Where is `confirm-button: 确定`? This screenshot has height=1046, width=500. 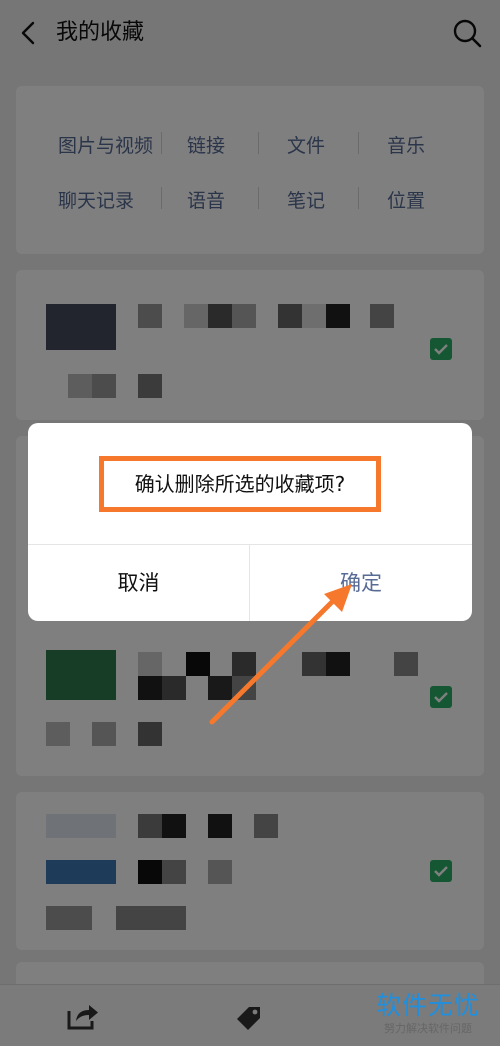 confirm-button: 确定 is located at coordinates (361, 583).